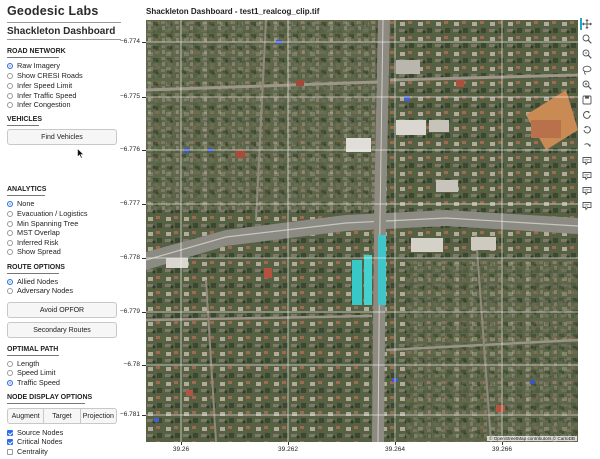  What do you see at coordinates (50, 397) in the screenshot?
I see `node-display-heading: NODE DISPLAY OPTIONS` at bounding box center [50, 397].